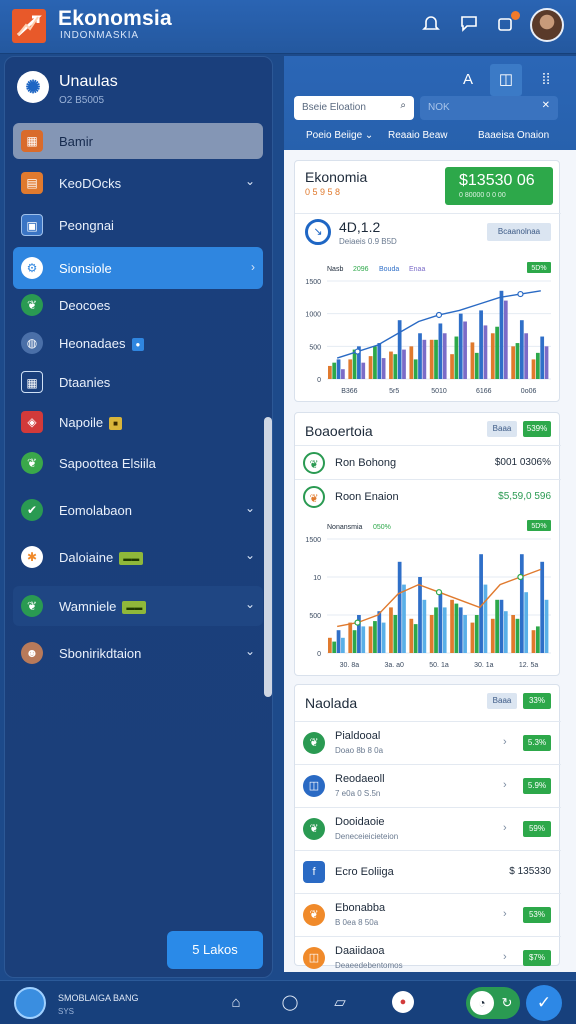  I want to click on circle-icon: ◯, so click(290, 1003).